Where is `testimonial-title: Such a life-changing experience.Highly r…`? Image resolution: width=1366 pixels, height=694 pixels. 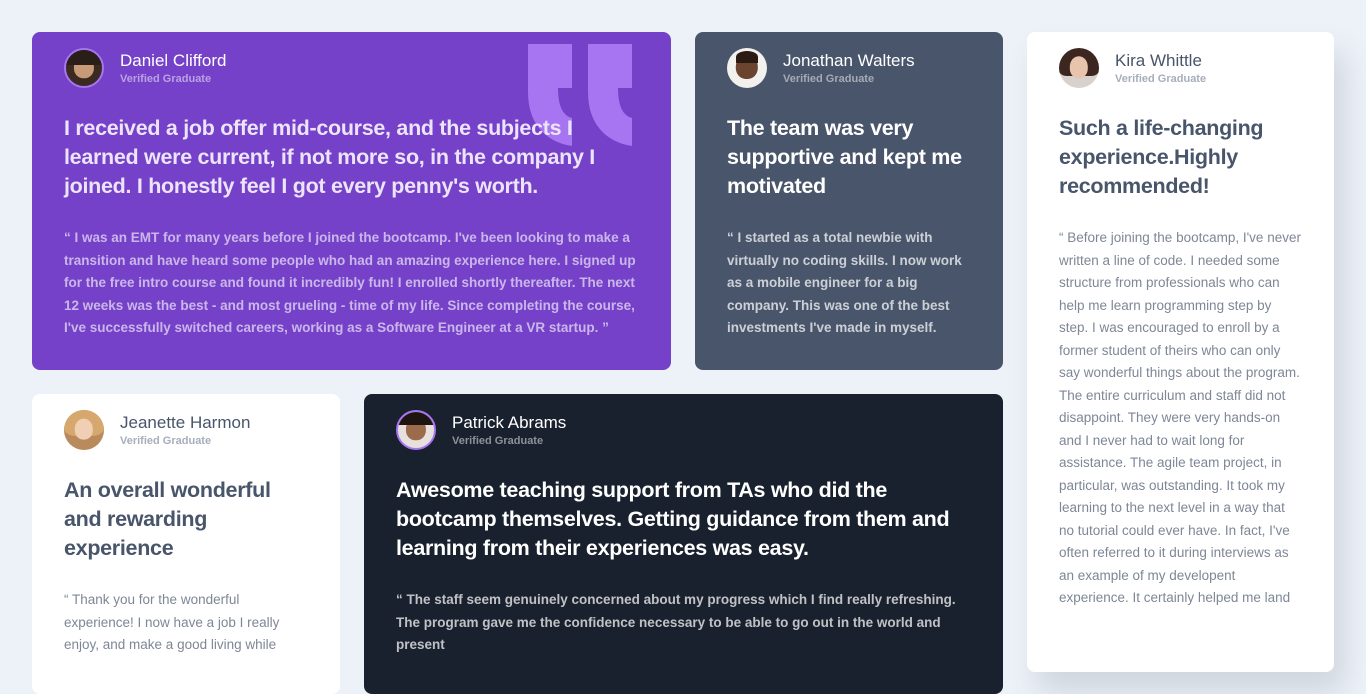 testimonial-title: Such a life-changing experience.Highly r… is located at coordinates (1161, 157).